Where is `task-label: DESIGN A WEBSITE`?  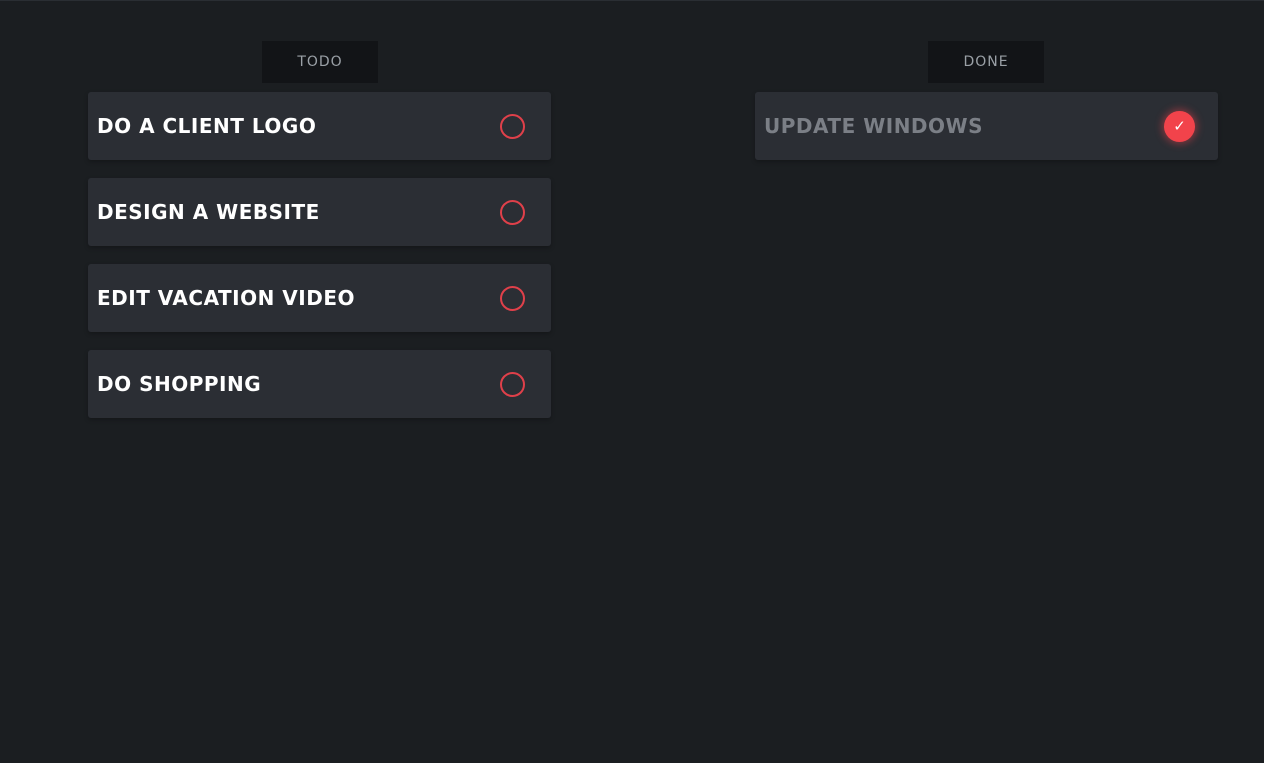 task-label: DESIGN A WEBSITE is located at coordinates (208, 212).